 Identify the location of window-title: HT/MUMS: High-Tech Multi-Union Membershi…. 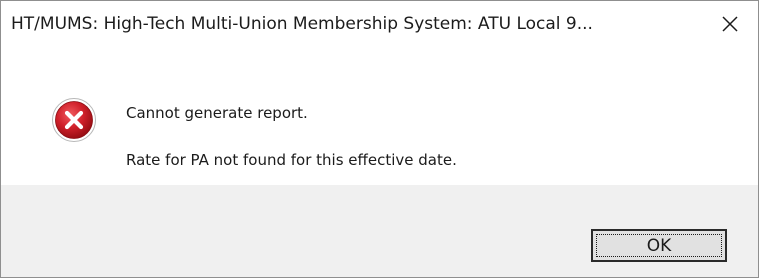
(302, 24).